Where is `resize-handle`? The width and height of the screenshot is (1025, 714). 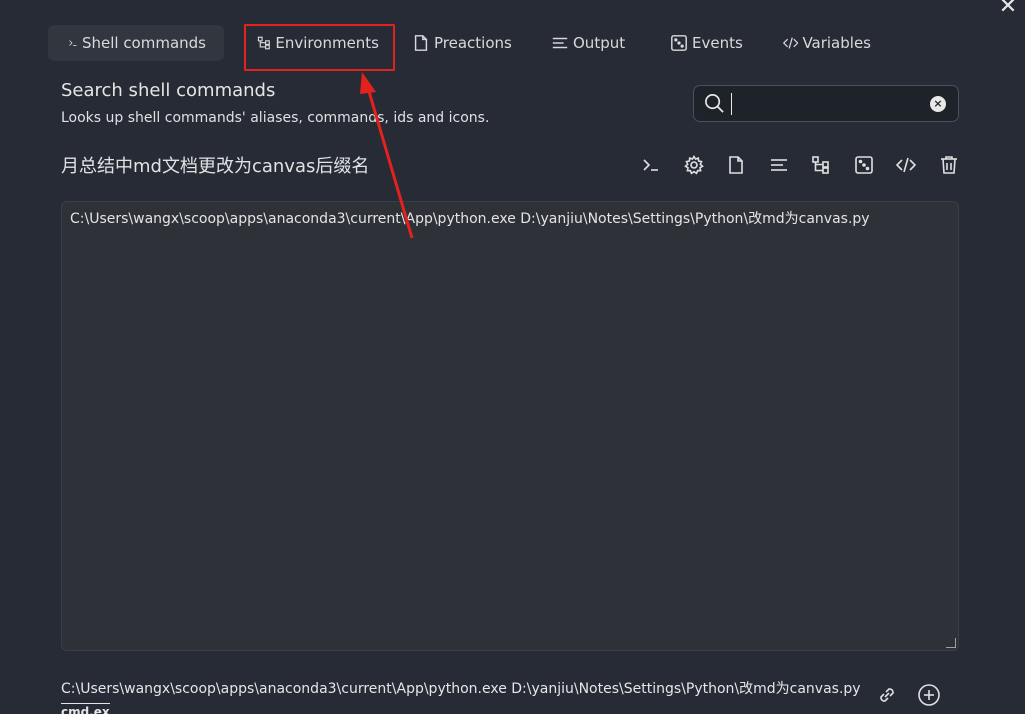
resize-handle is located at coordinates (951, 643).